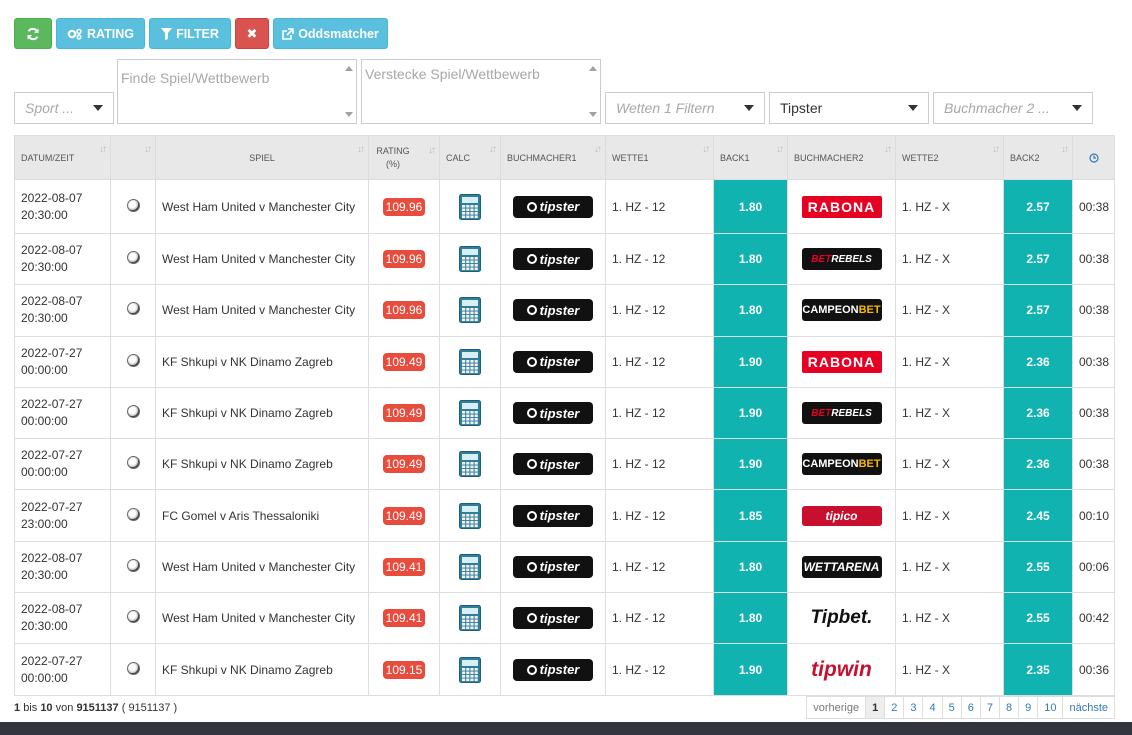 The width and height of the screenshot is (1132, 735). What do you see at coordinates (48, 157) in the screenshot?
I see `col-header-date-label: DATUM/ZEIT` at bounding box center [48, 157].